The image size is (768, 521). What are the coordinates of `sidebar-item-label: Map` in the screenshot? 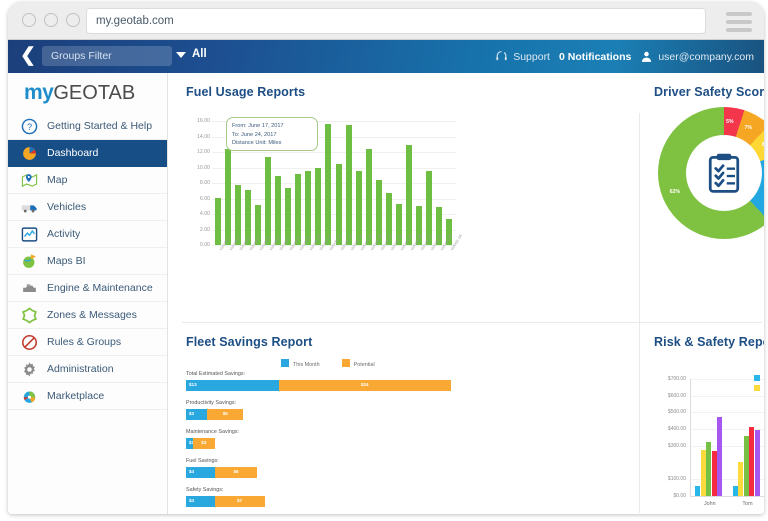 It's located at (57, 180).